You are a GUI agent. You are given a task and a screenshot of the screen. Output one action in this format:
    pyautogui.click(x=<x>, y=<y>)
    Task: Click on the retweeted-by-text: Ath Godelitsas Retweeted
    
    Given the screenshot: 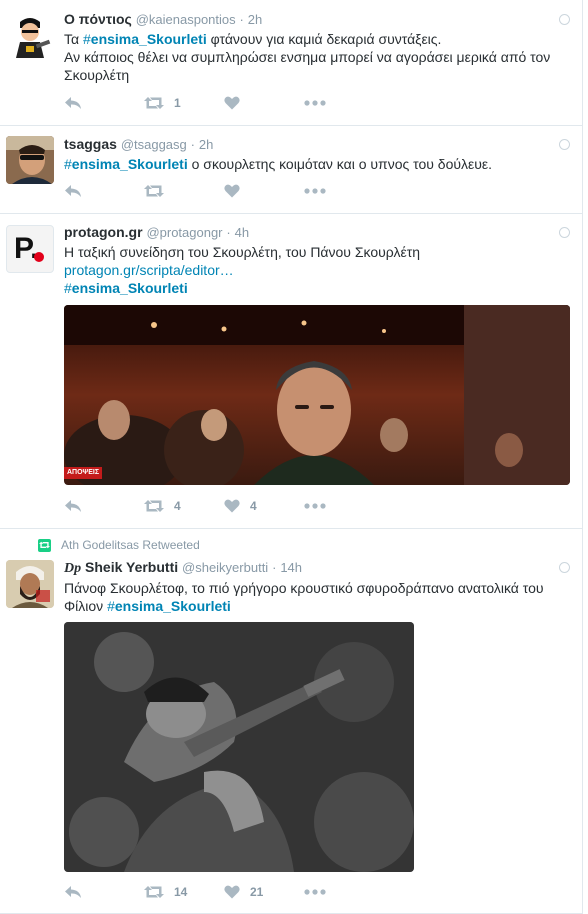 What is the action you would take?
    pyautogui.click(x=130, y=545)
    